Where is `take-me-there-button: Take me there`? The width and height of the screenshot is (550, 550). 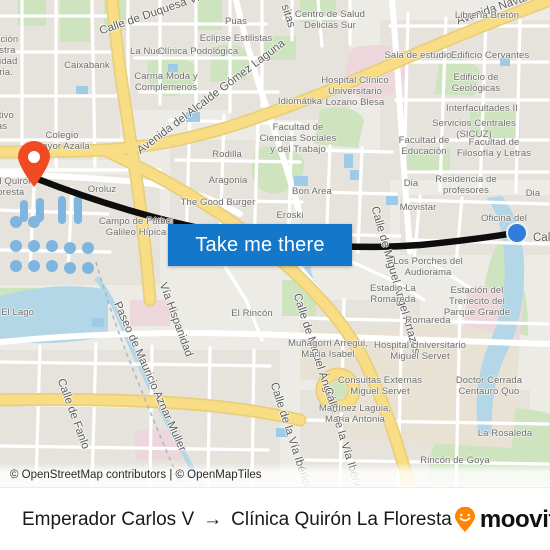
take-me-there-button: Take me there is located at coordinates (260, 245).